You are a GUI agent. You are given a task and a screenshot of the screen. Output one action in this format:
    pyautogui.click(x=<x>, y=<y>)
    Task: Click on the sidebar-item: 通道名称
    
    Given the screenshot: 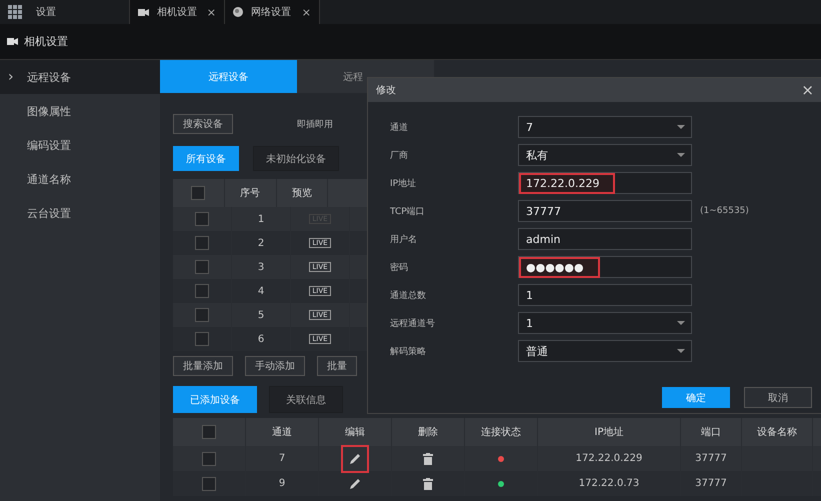 What is the action you would take?
    pyautogui.click(x=80, y=179)
    